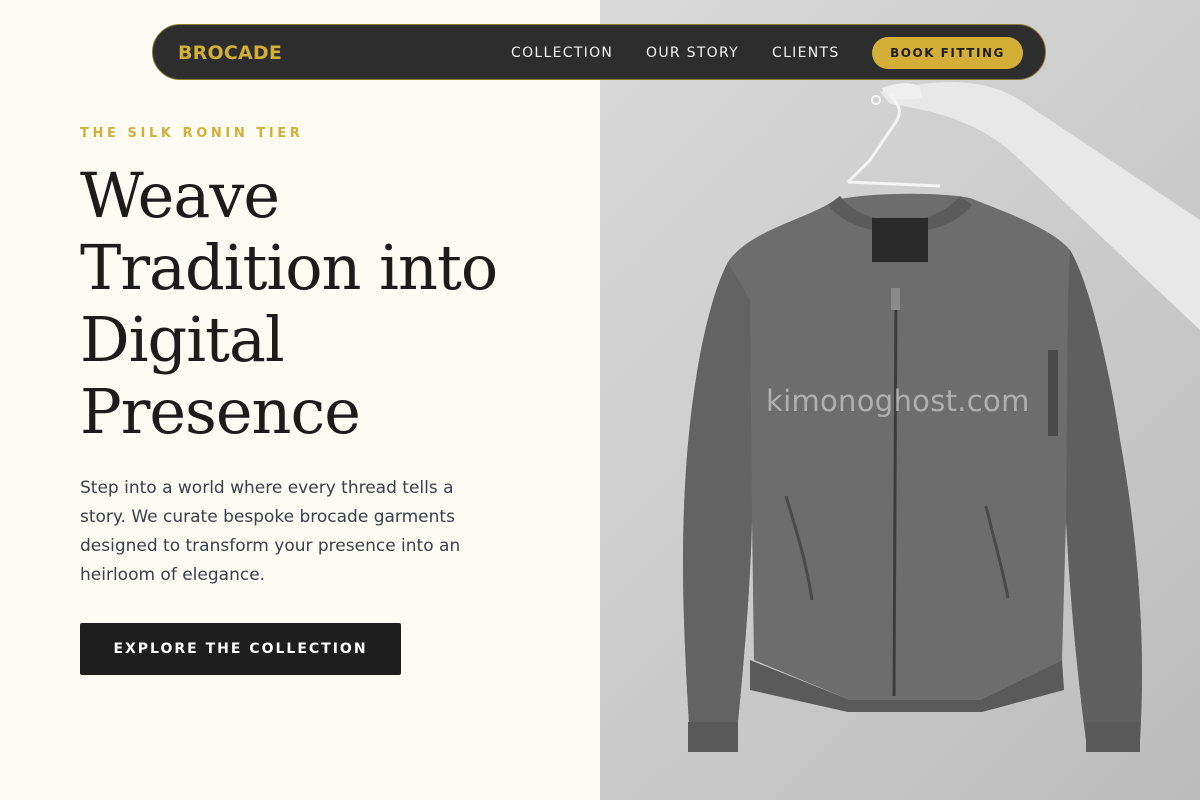 The width and height of the screenshot is (1200, 800). What do you see at coordinates (240, 649) in the screenshot?
I see `explore-collection-button: EXPLORE THE COLLECTION` at bounding box center [240, 649].